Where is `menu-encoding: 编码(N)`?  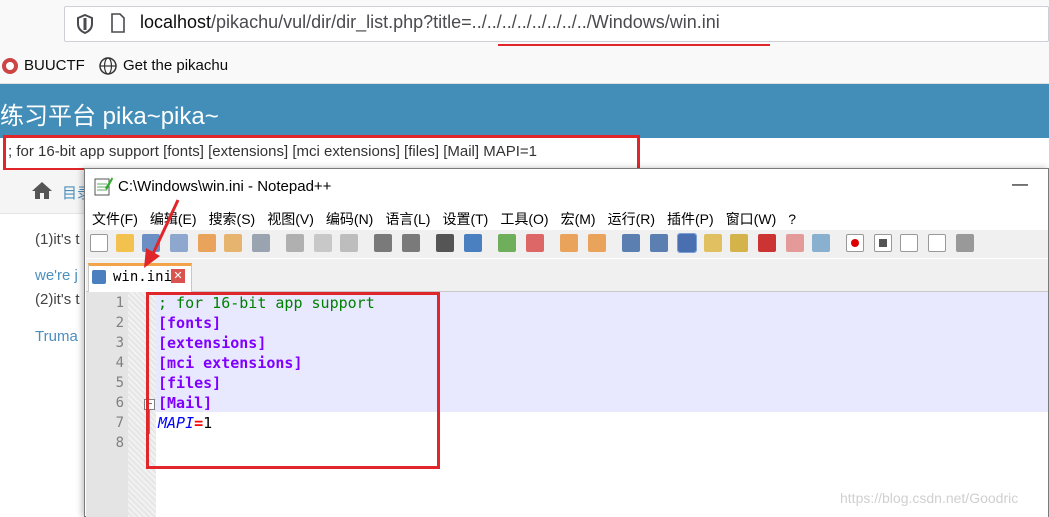 menu-encoding: 编码(N) is located at coordinates (349, 219).